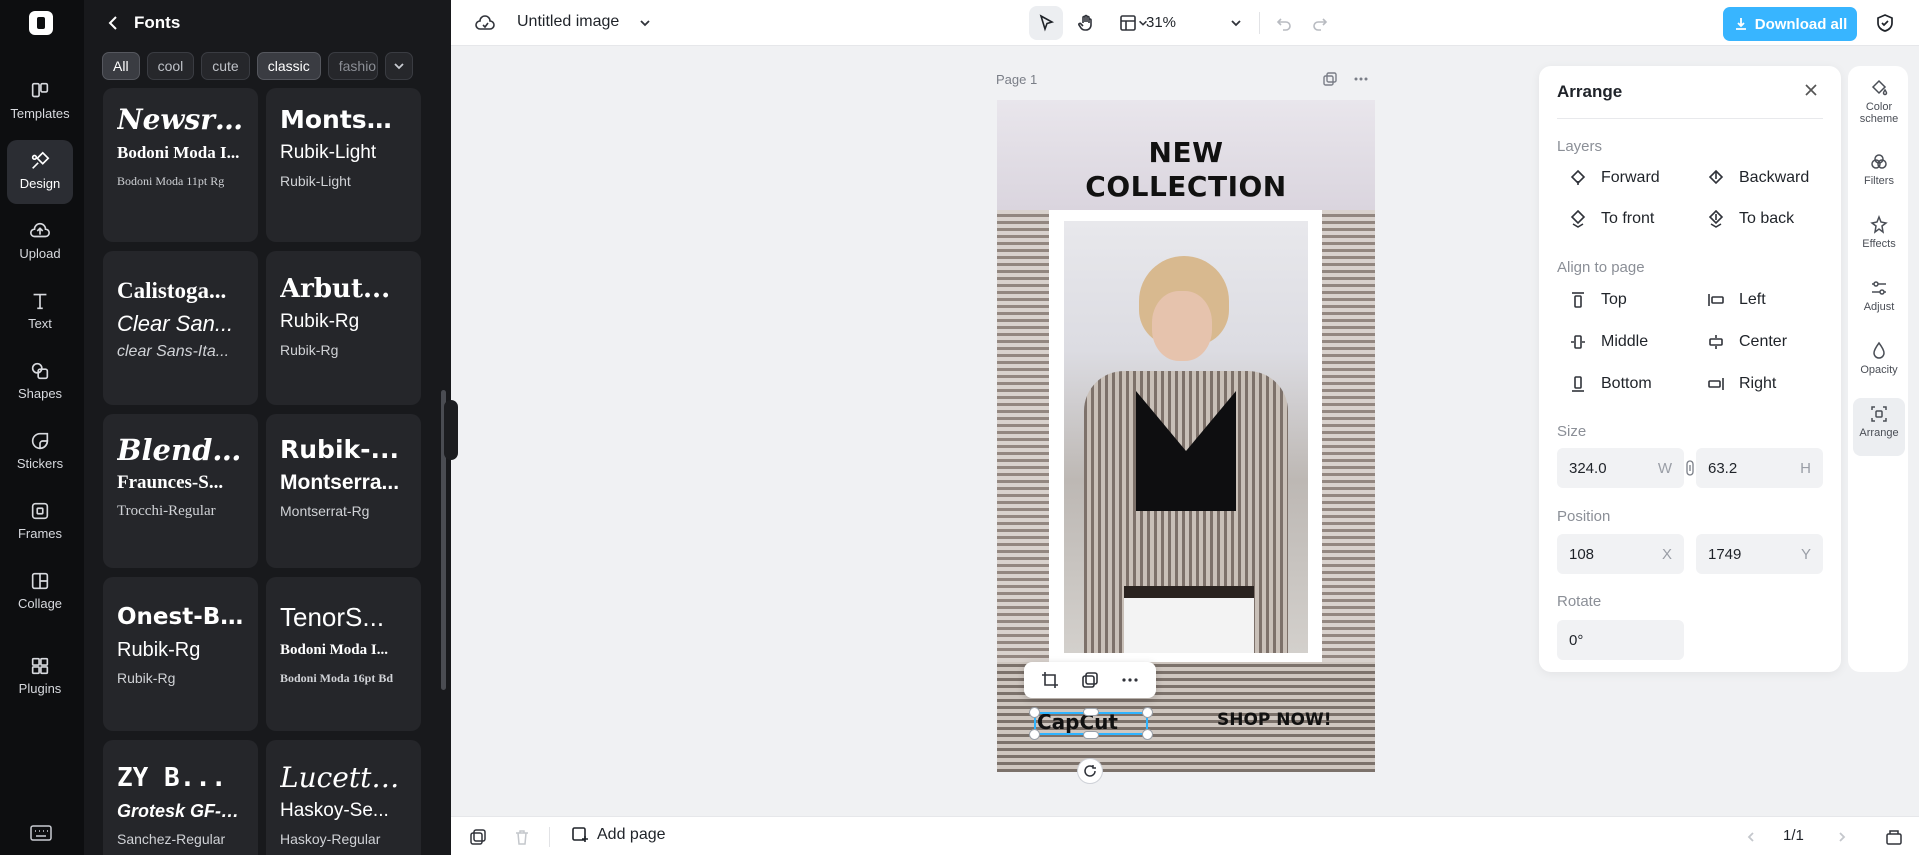  I want to click on size-label: Size, so click(1572, 431).